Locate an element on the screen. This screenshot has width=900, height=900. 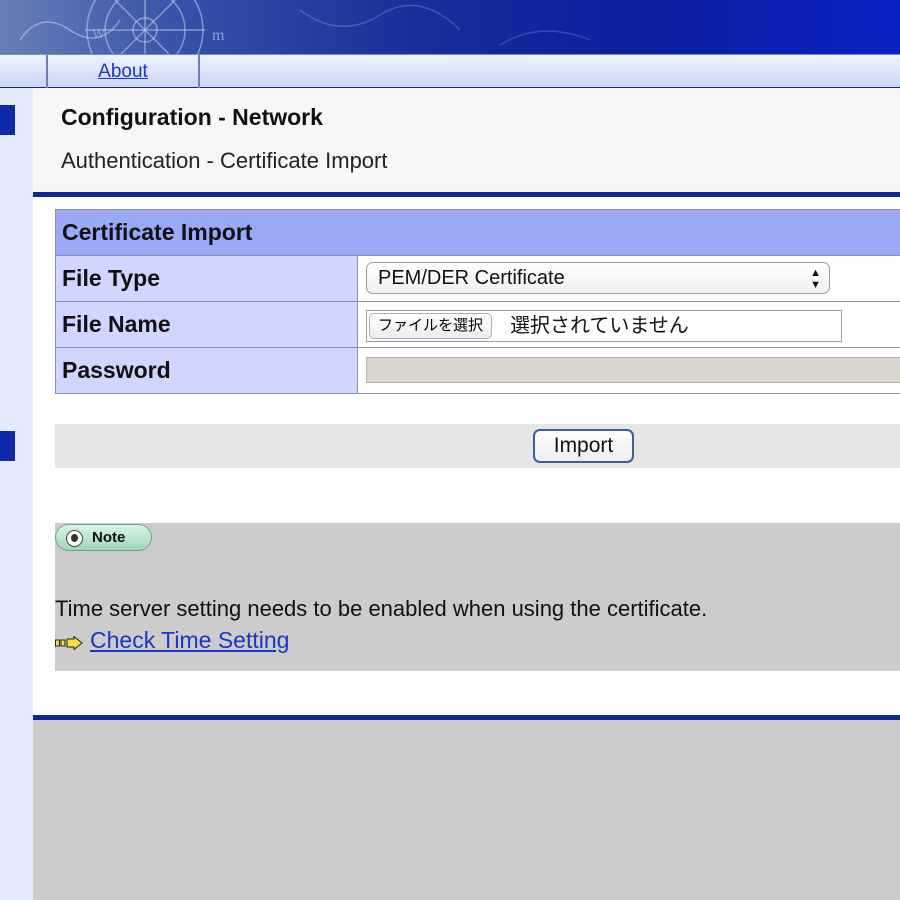
svg-text: m is located at coordinates (218, 35).